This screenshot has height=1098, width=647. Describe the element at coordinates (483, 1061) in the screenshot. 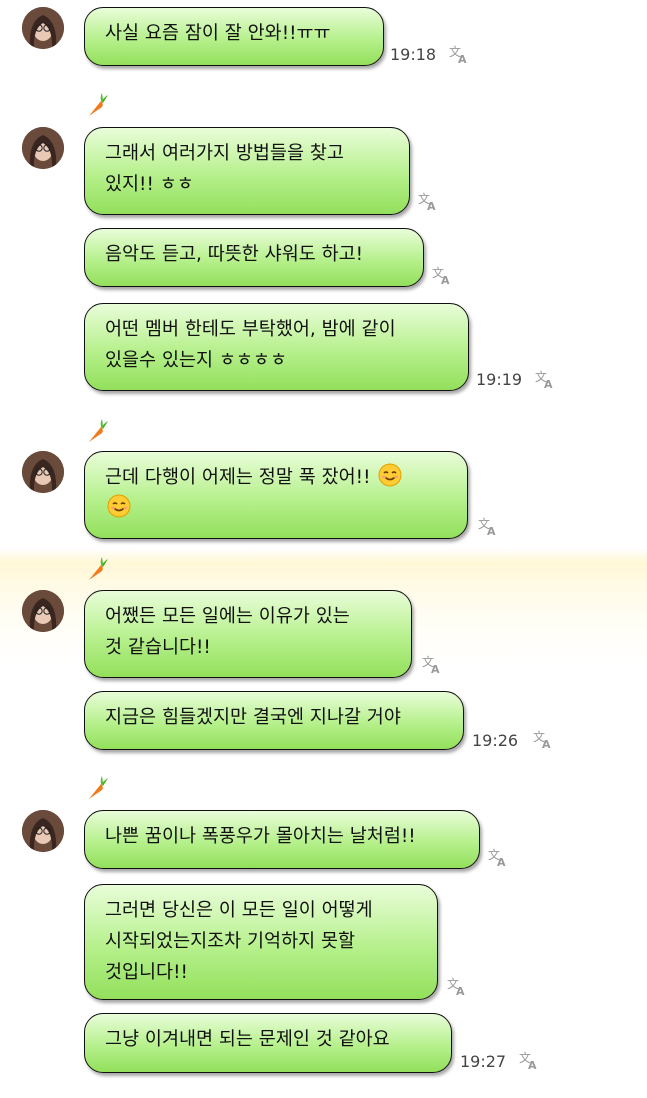

I see `timestamp: 19:27` at that location.